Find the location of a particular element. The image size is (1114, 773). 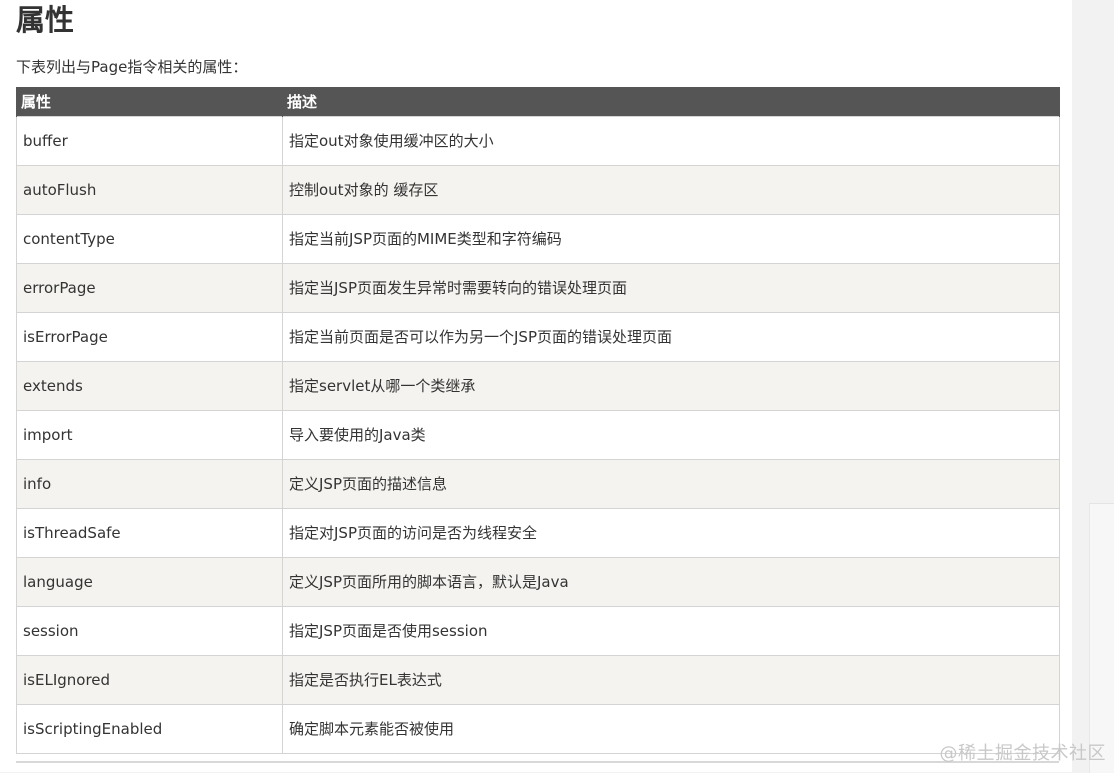

attribute-description: 定义JSP页面的描述信息 is located at coordinates (671, 484).